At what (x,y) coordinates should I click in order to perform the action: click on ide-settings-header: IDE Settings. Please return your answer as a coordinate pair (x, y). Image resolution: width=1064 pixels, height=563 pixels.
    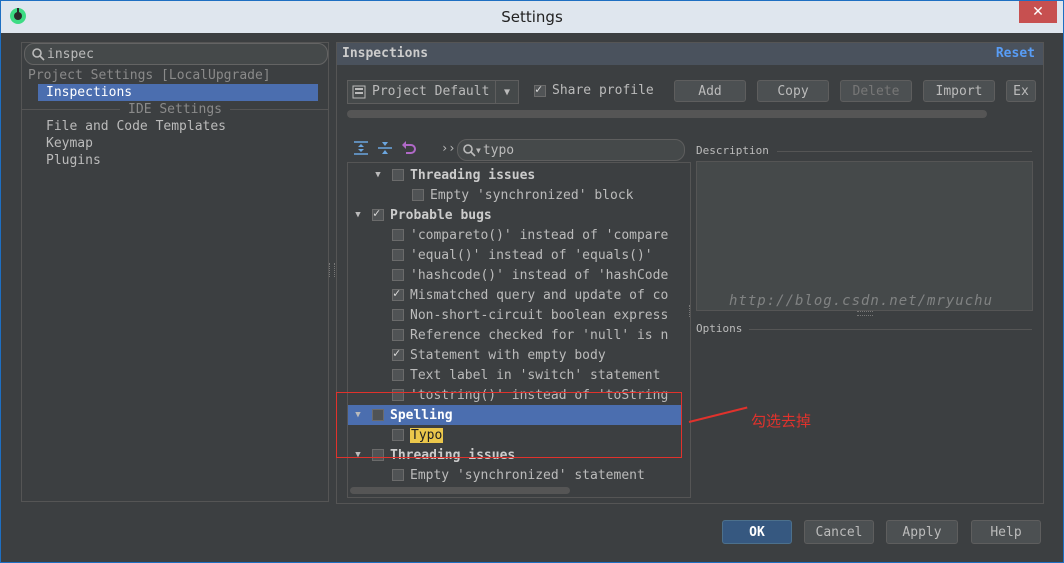
    Looking at the image, I should click on (175, 109).